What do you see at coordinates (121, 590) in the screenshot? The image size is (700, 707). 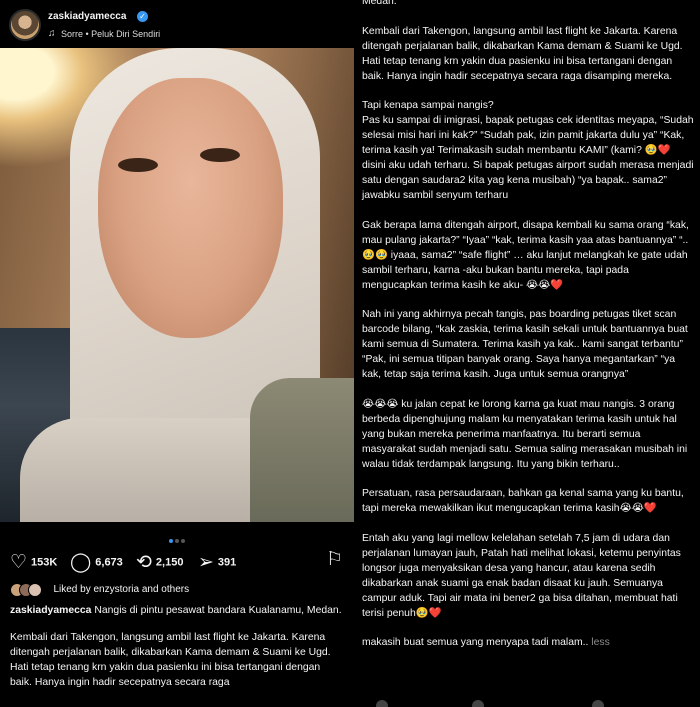 I see `liked-by-text: Liked by enzystoria and others` at bounding box center [121, 590].